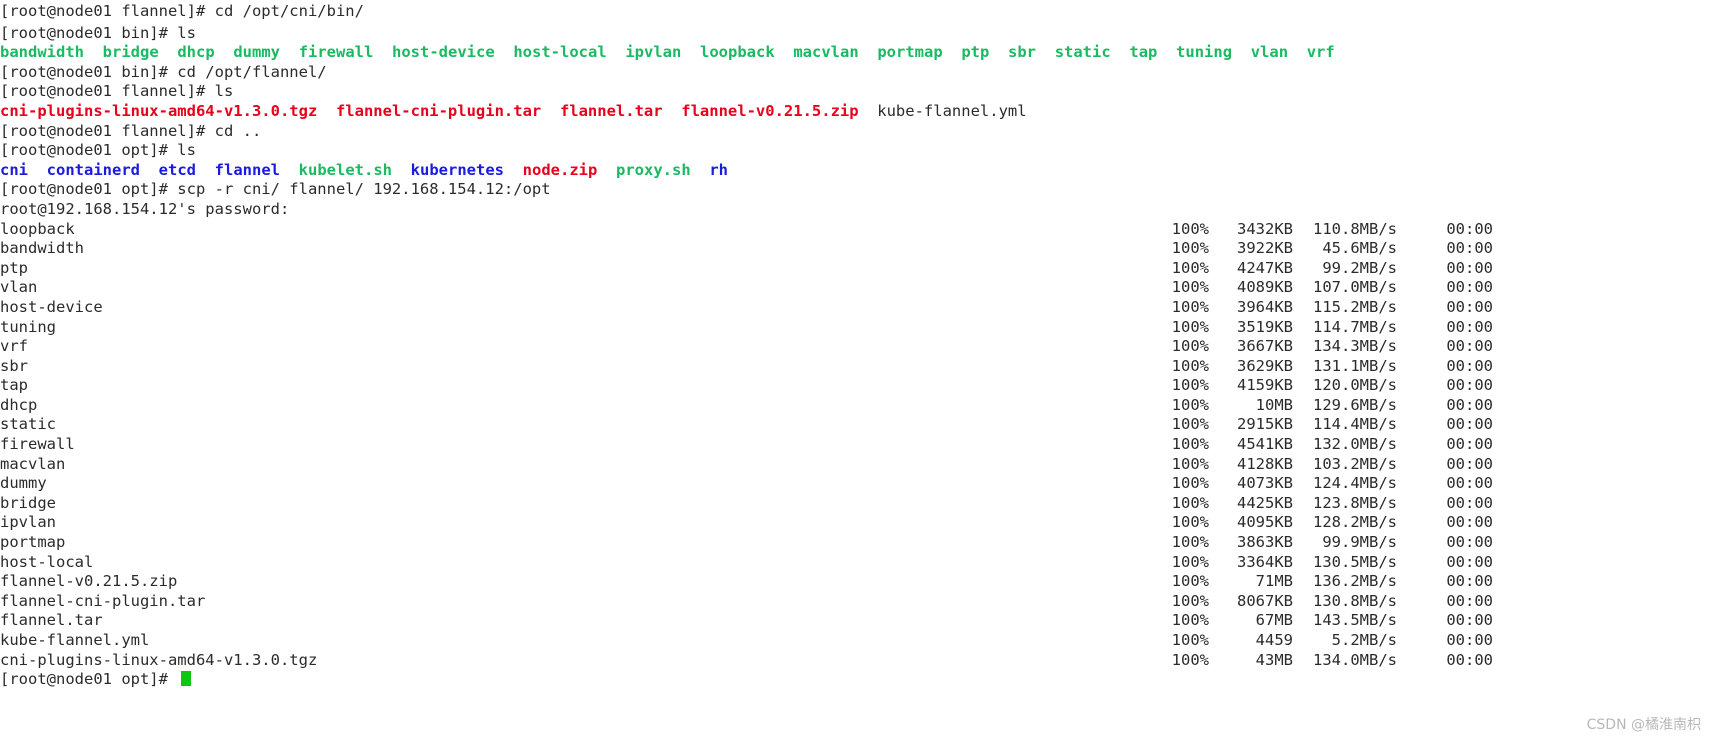  I want to click on transfer-row: tap 100% 4159KB 120.0MB/s 00:00, so click(854, 386).